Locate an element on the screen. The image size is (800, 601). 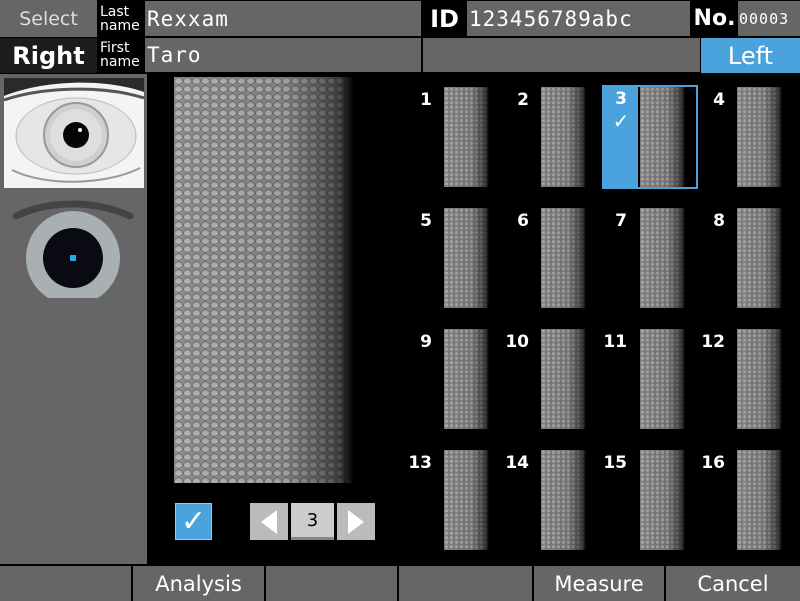
thumbnail-3-image is located at coordinates (665, 137).